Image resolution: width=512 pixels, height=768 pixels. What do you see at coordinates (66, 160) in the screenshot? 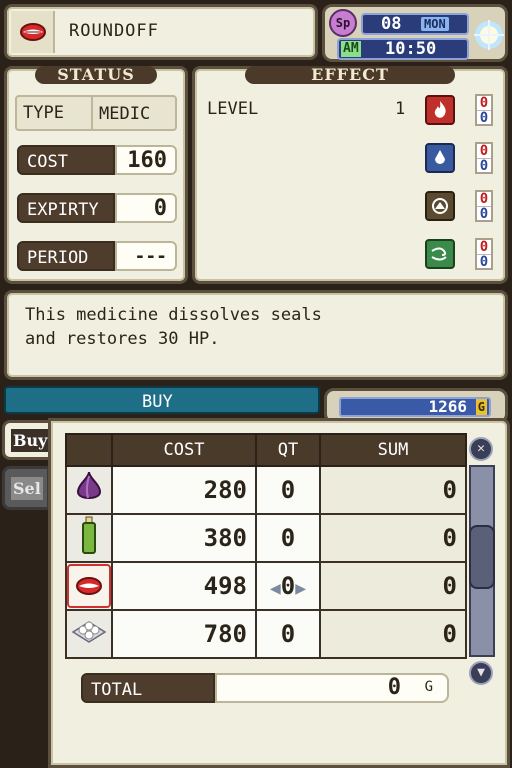
I see `cost-label: COST` at bounding box center [66, 160].